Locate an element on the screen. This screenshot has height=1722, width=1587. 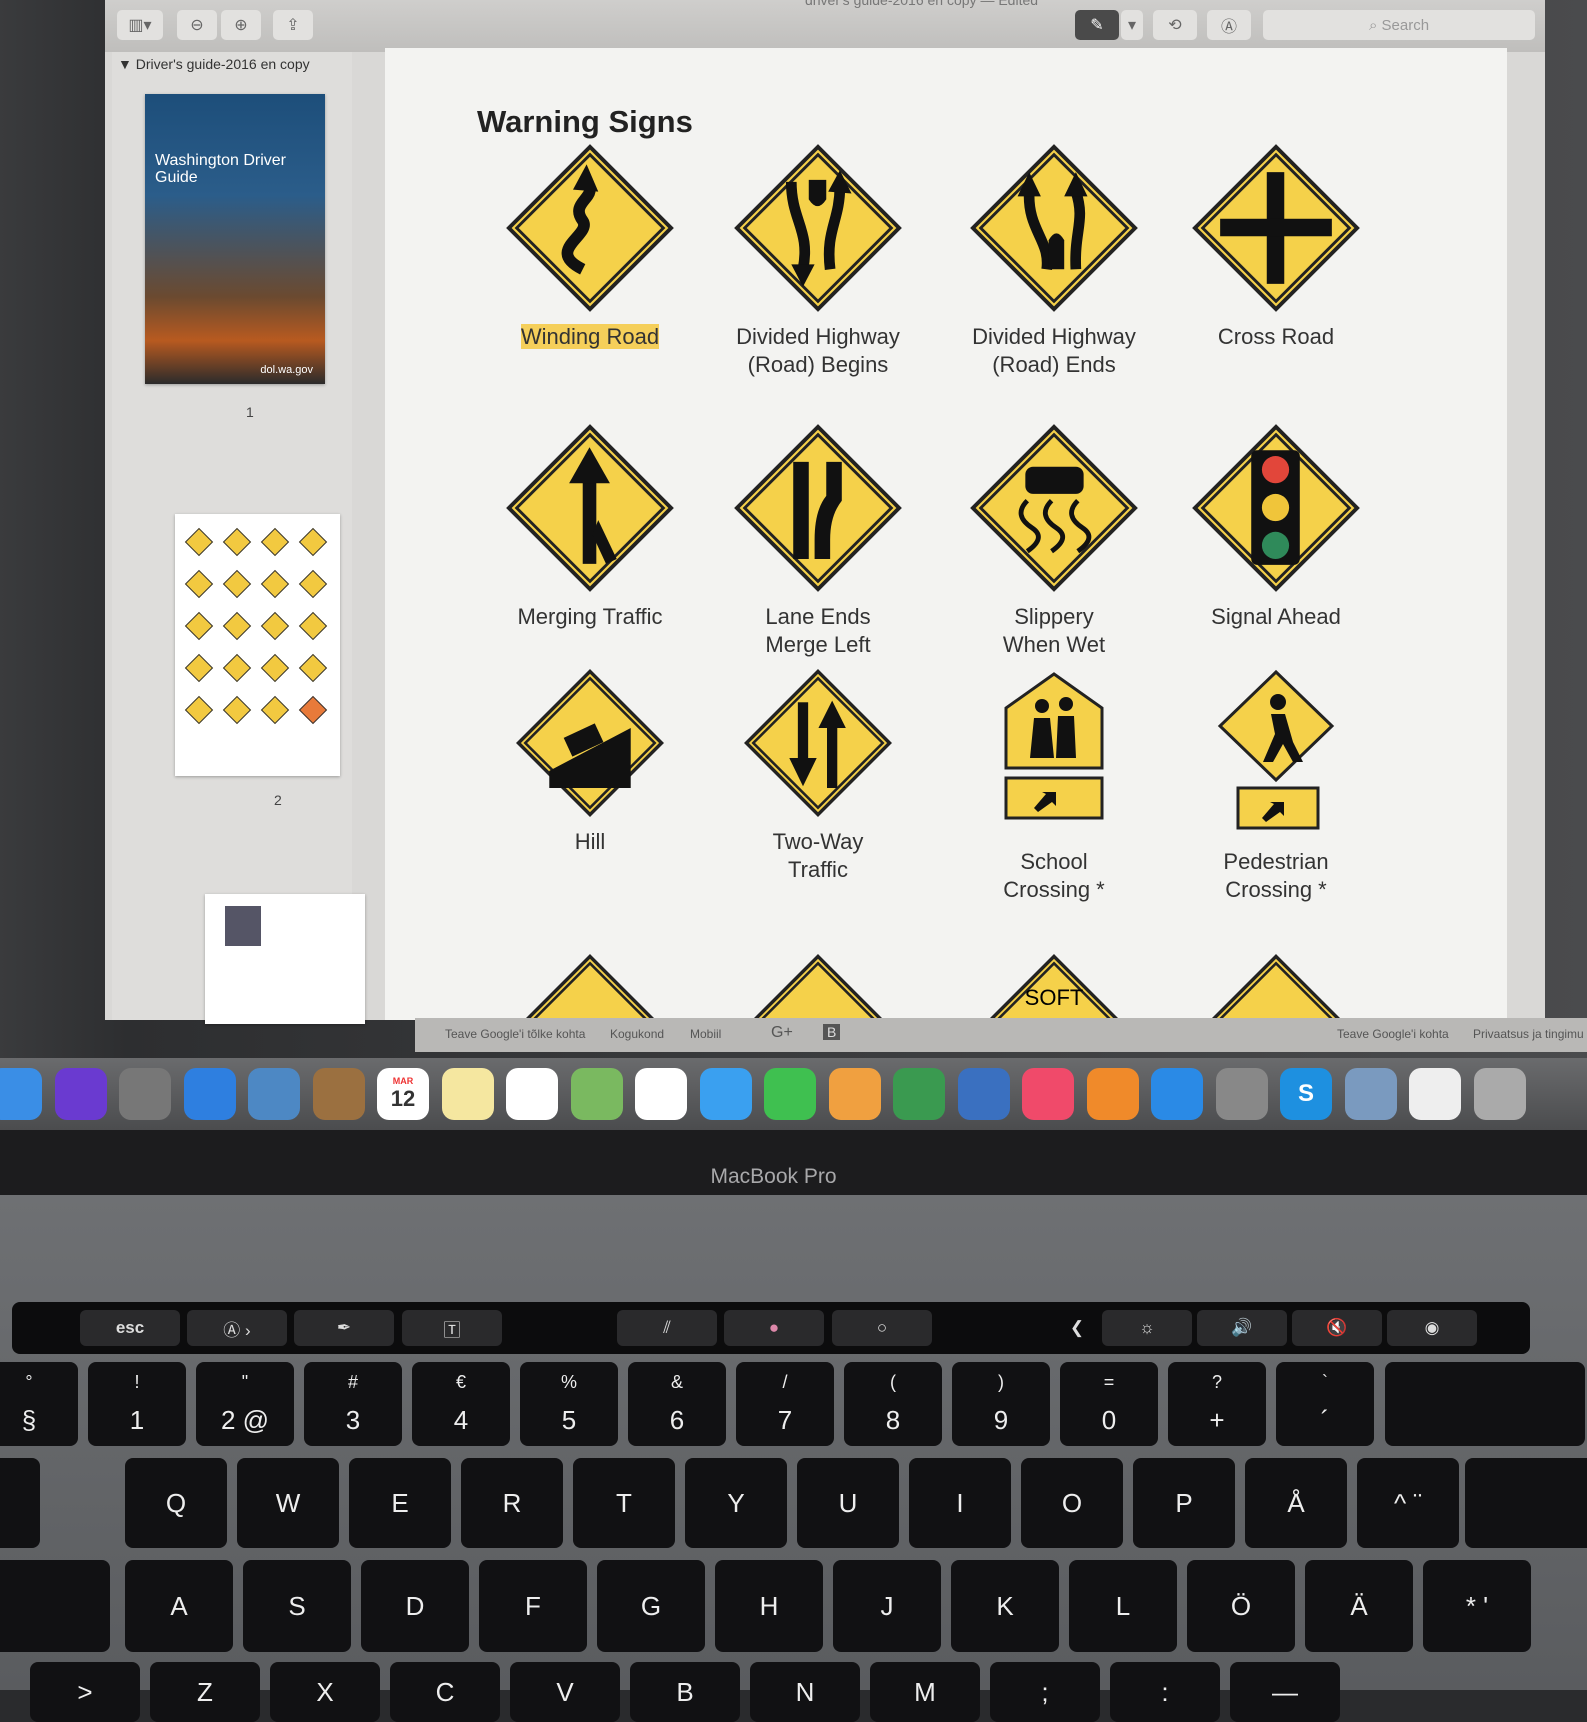
key: " 2 @ is located at coordinates (245, 1404).